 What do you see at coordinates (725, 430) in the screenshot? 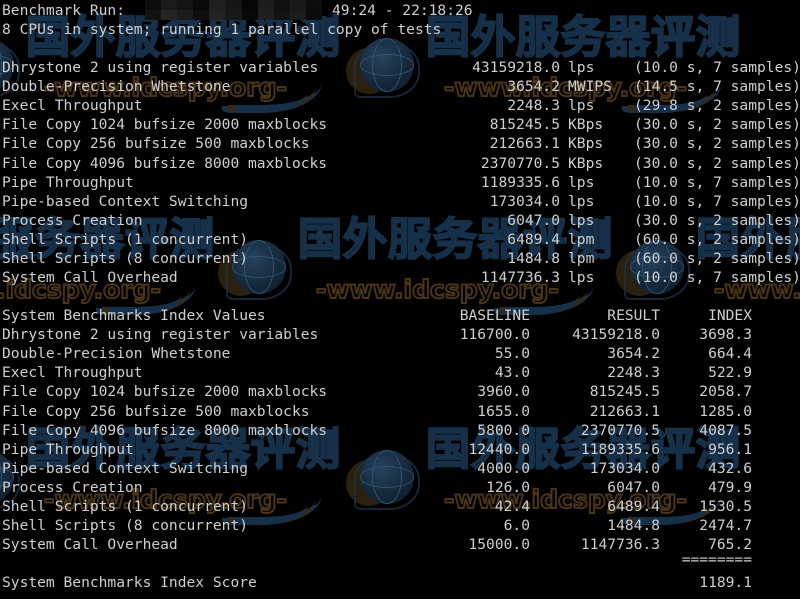
I see `index-row-index: 4087.5` at bounding box center [725, 430].